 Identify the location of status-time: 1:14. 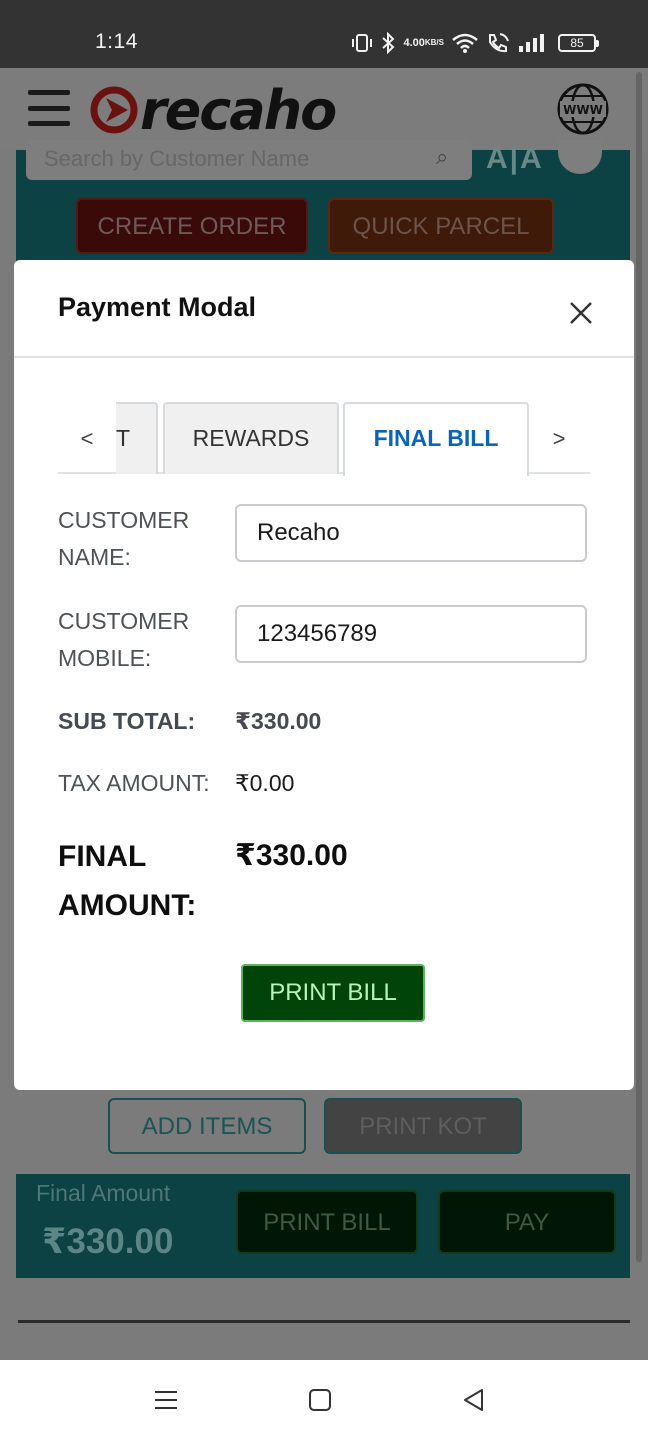
(116, 41).